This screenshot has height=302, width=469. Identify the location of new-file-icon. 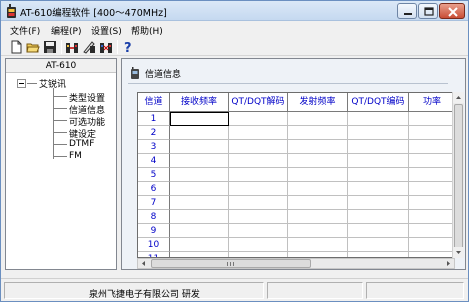
(16, 47).